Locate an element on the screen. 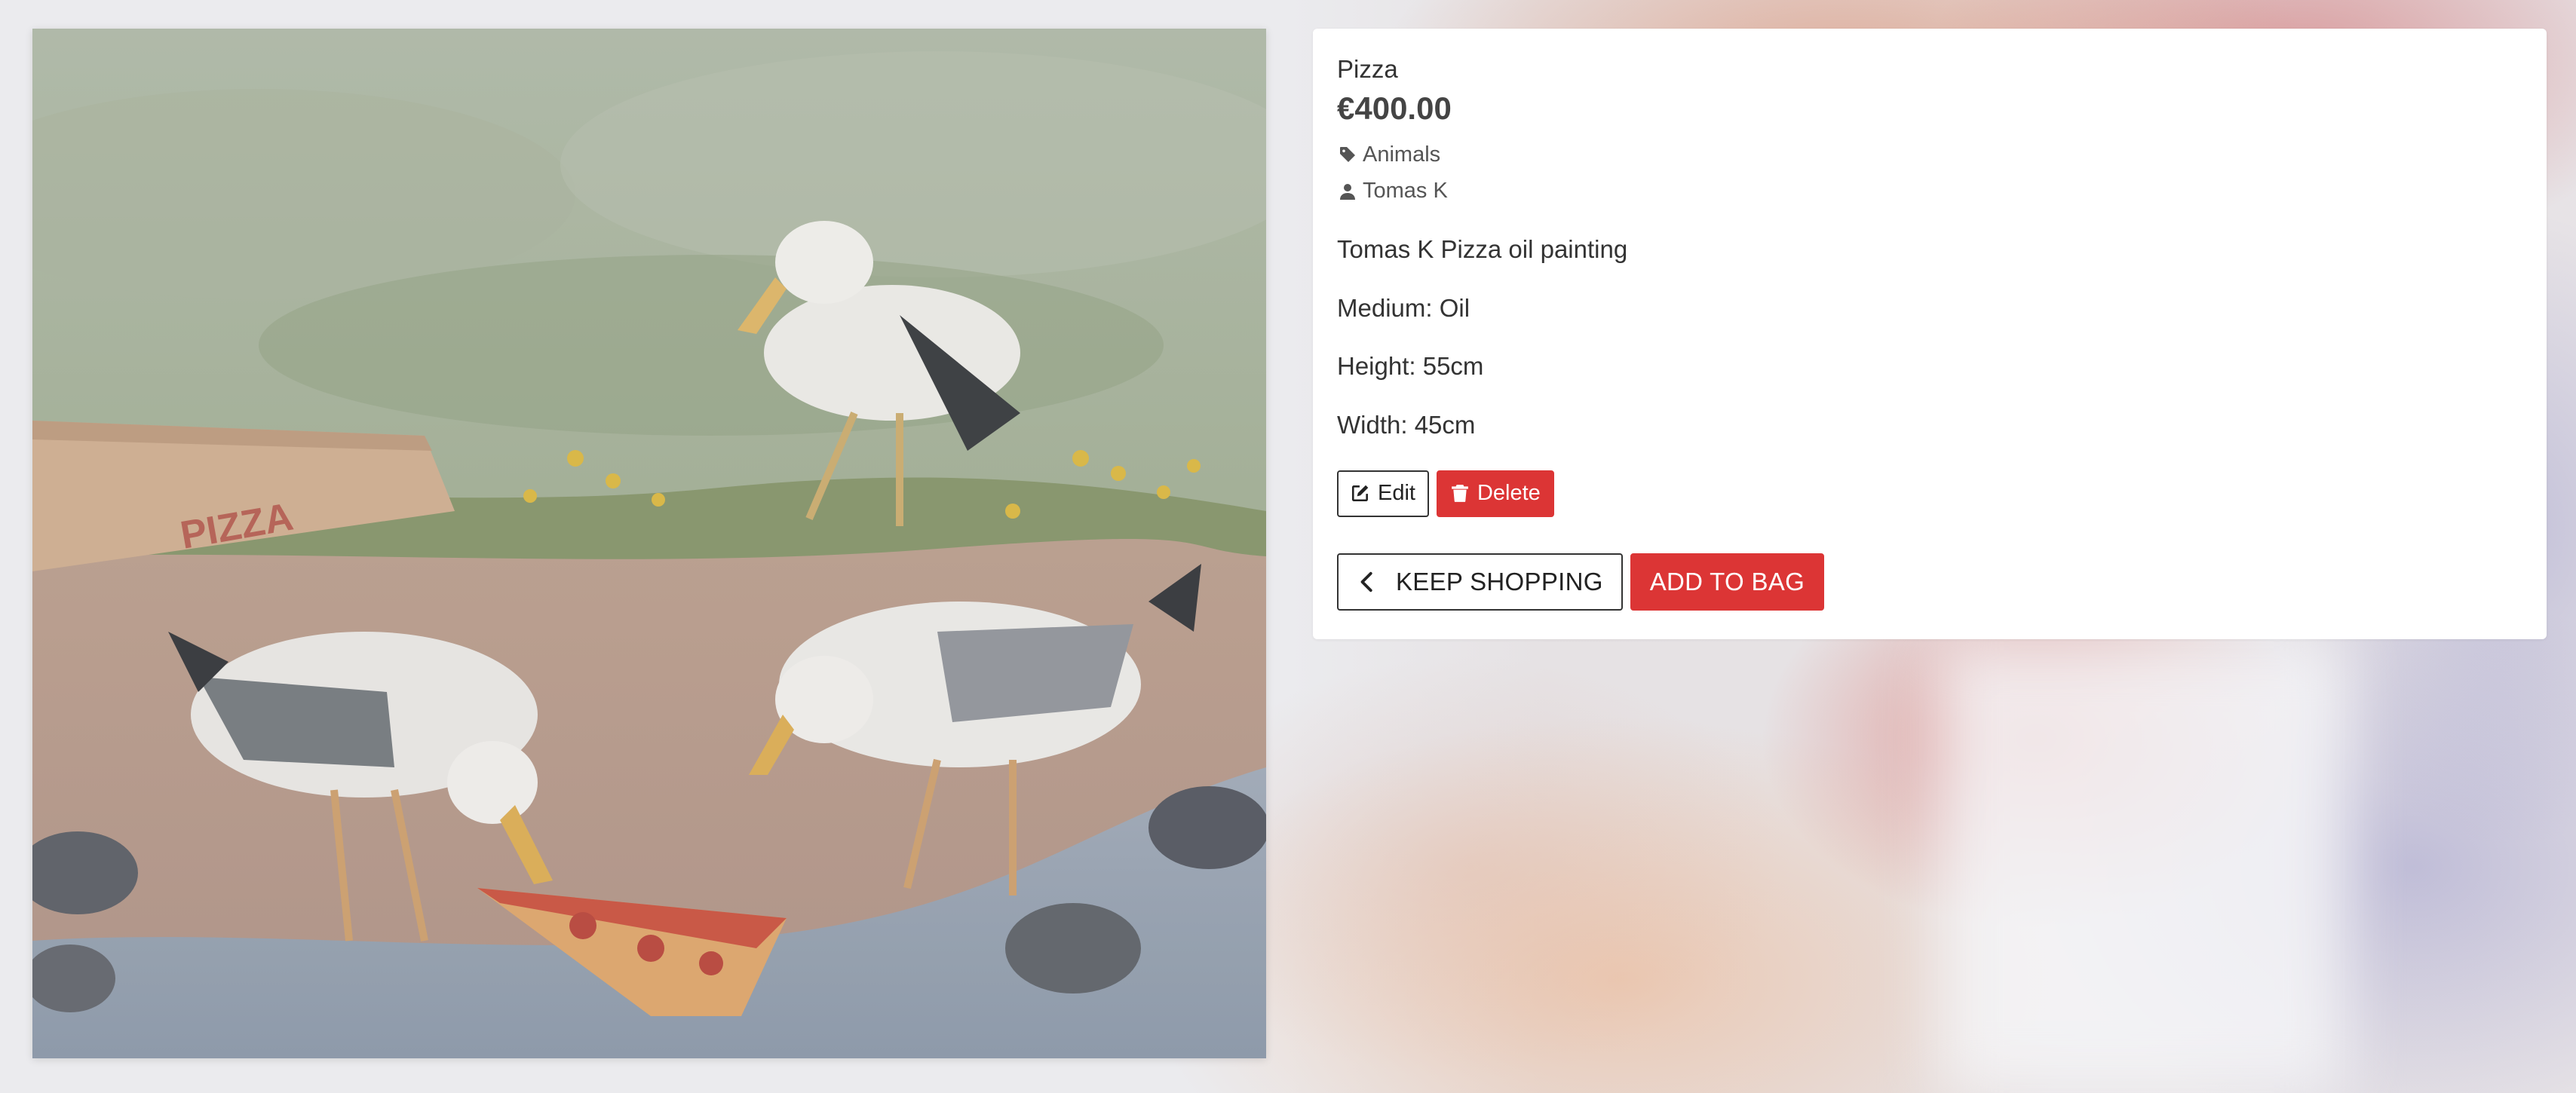 This screenshot has height=1093, width=2576. edit-button-label: Edit is located at coordinates (1396, 493).